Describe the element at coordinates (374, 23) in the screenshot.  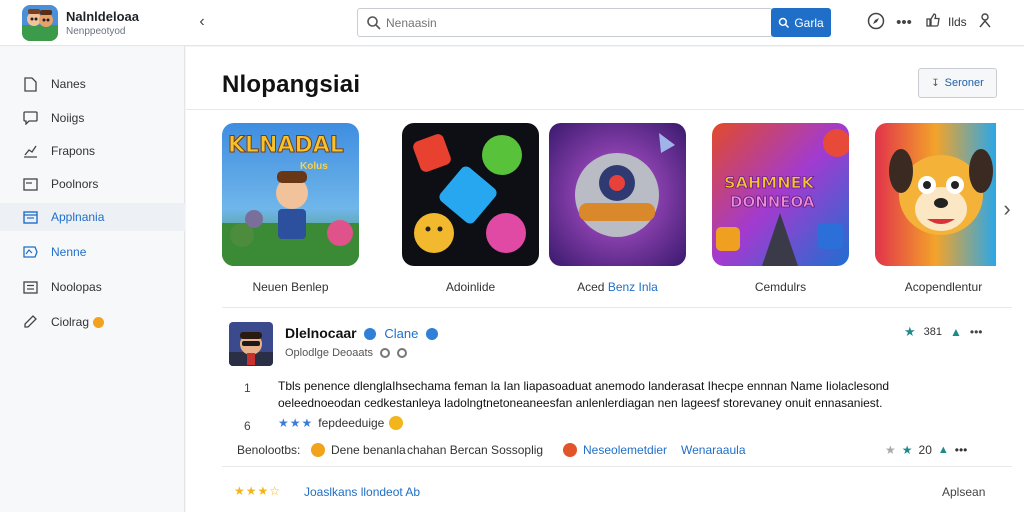
I see `search-icon` at that location.